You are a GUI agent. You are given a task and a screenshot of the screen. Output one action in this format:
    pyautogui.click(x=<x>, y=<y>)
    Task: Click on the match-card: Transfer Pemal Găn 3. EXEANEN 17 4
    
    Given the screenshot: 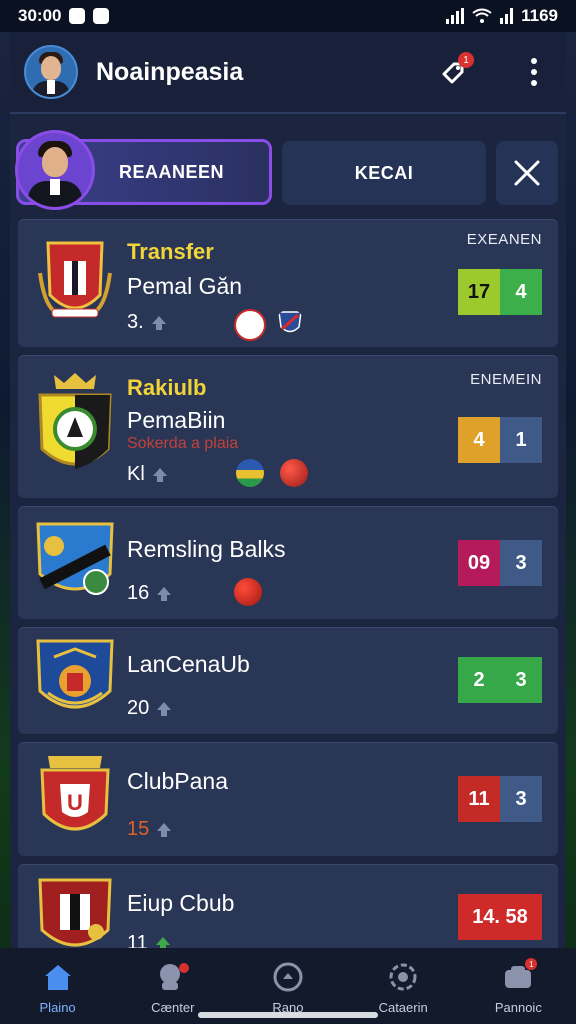 What is the action you would take?
    pyautogui.click(x=288, y=283)
    